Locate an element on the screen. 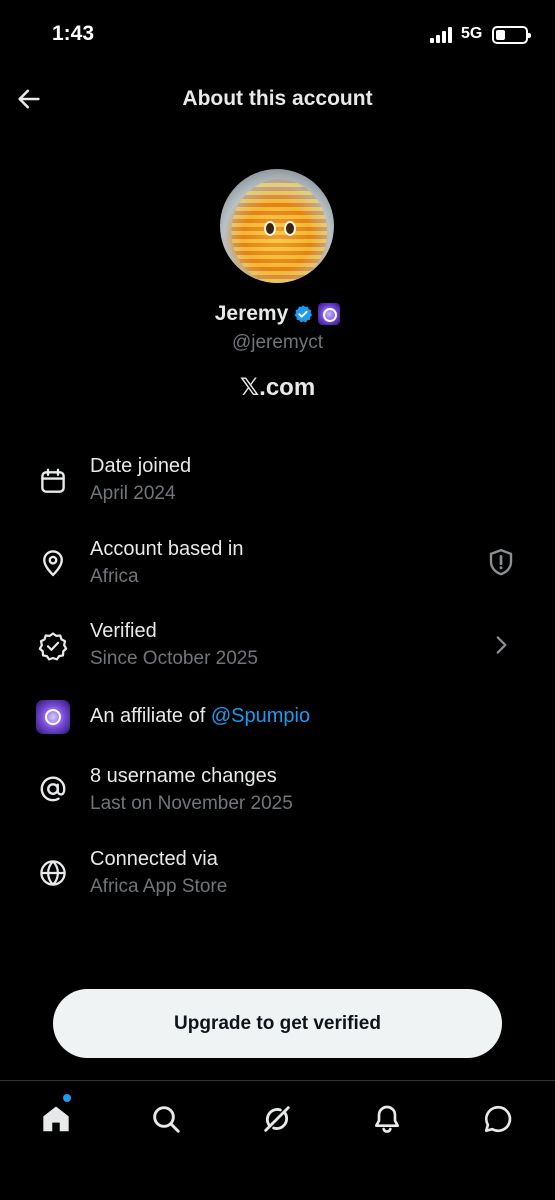  status-time: 1:43 is located at coordinates (73, 33).